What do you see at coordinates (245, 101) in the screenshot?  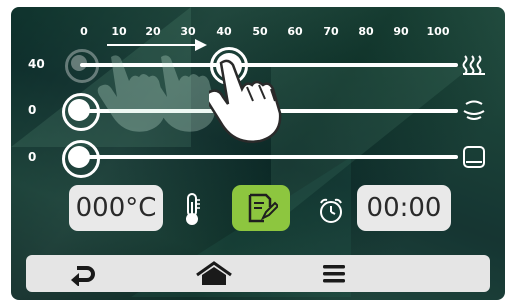 I see `swipe-hand-icon` at bounding box center [245, 101].